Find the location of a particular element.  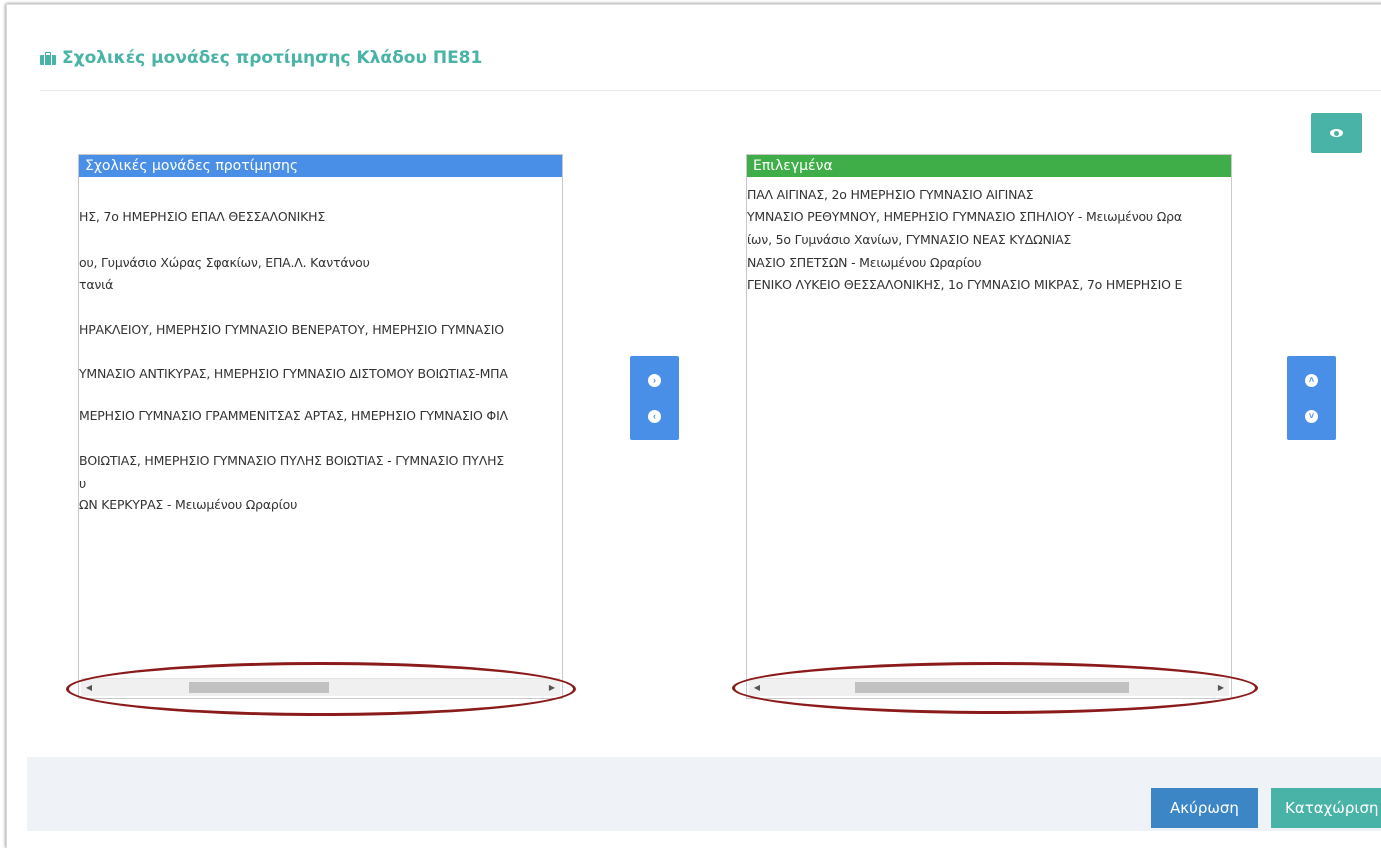

eye-icon is located at coordinates (1336, 133).